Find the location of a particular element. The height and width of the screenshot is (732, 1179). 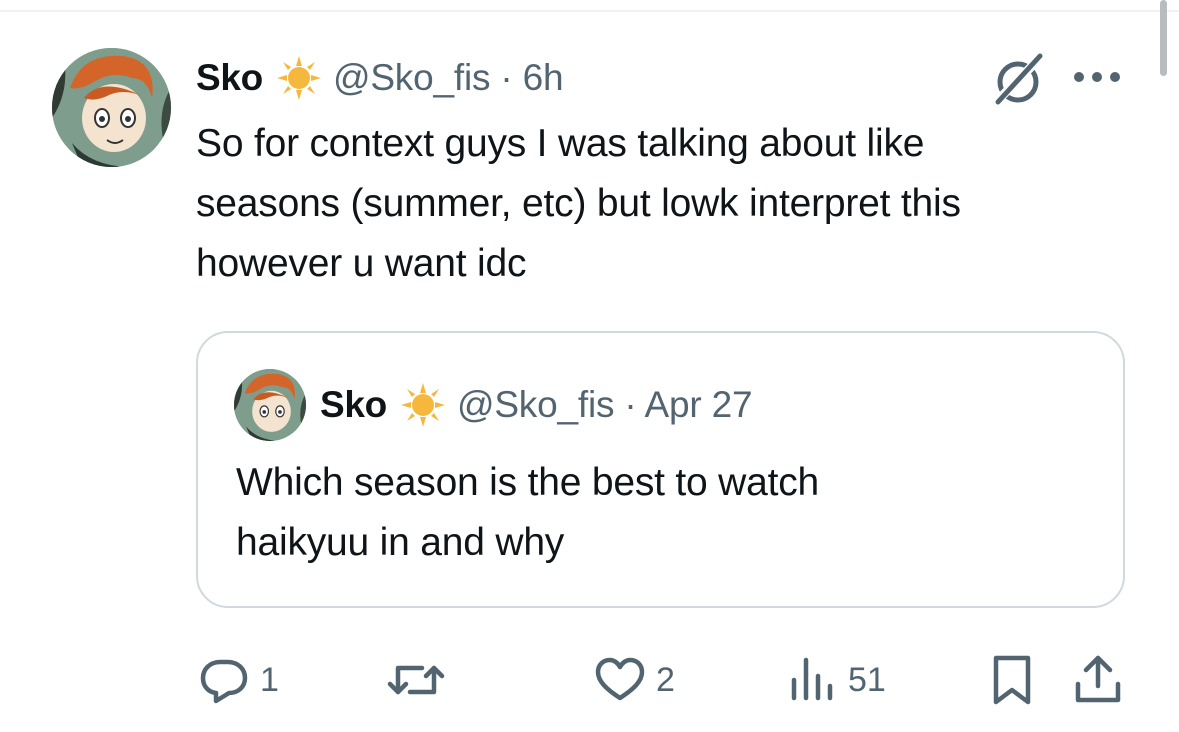

bookmark-icon is located at coordinates (1012, 680).